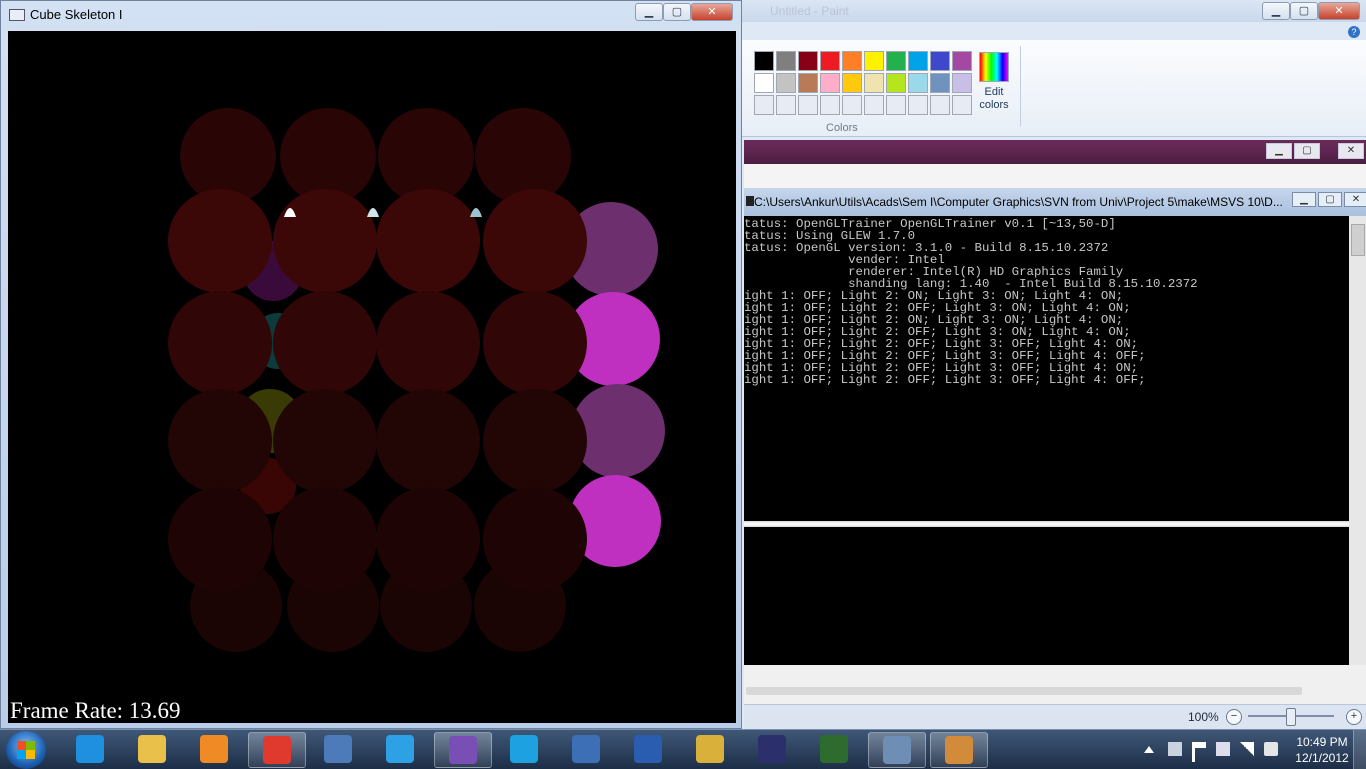  Describe the element at coordinates (834, 749) in the screenshot. I see `taskbar-console-button` at that location.